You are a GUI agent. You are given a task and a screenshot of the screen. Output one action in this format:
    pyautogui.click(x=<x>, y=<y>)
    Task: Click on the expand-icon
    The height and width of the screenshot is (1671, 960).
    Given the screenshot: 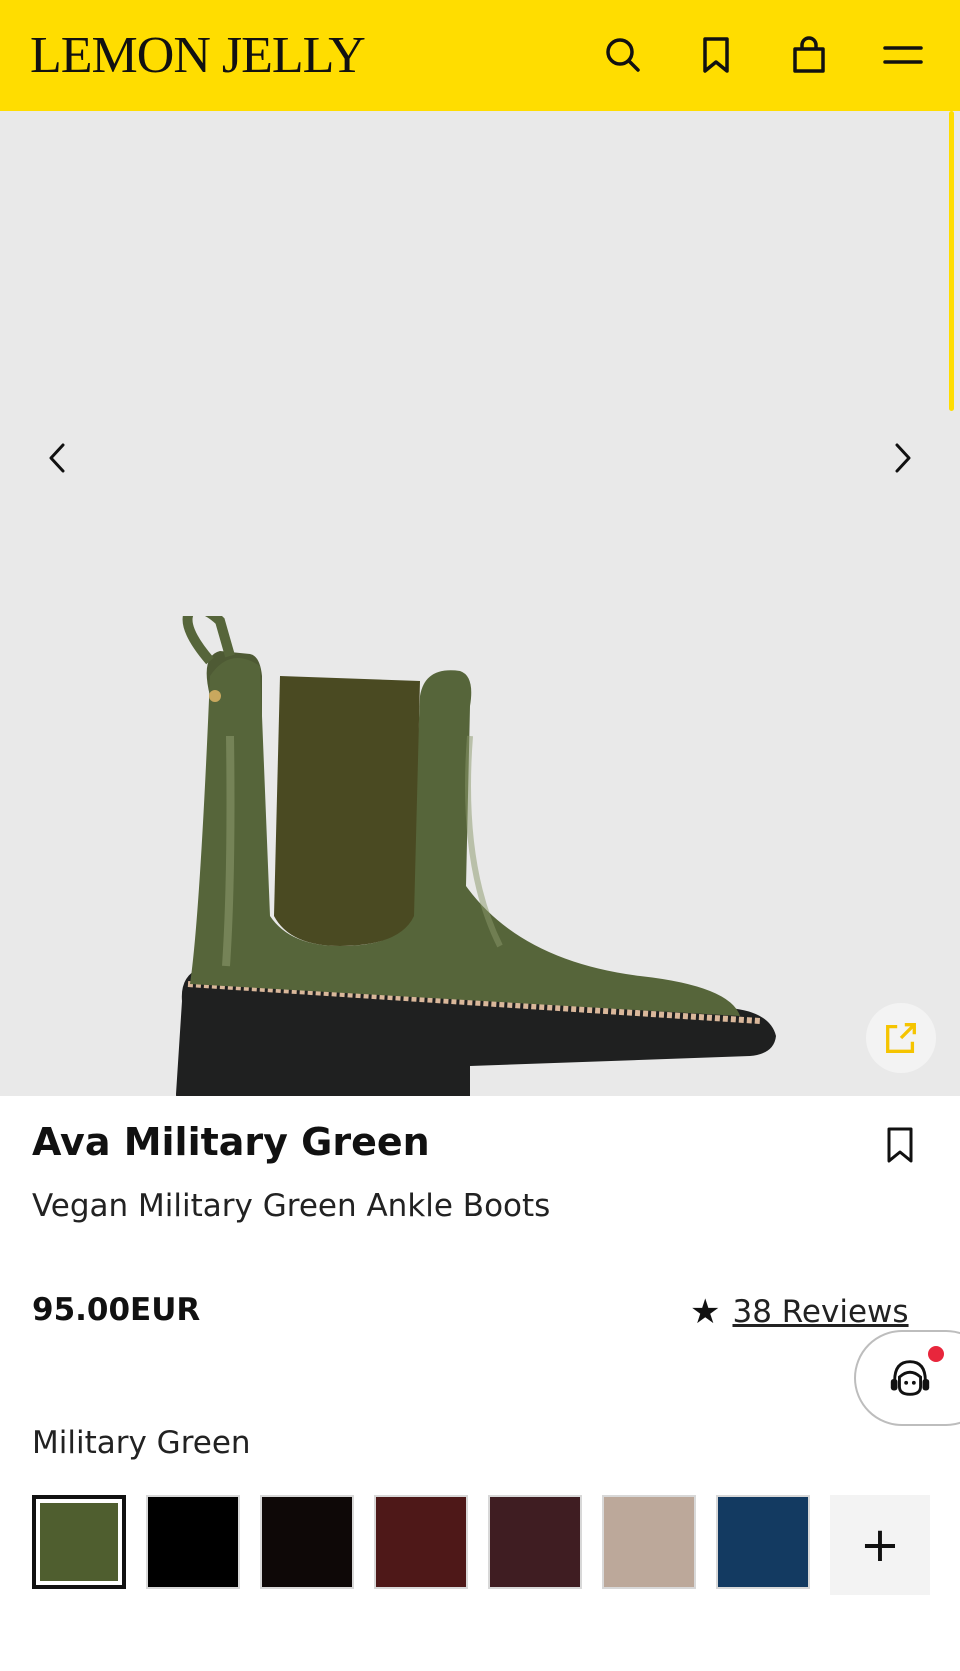 What is the action you would take?
    pyautogui.click(x=901, y=1038)
    